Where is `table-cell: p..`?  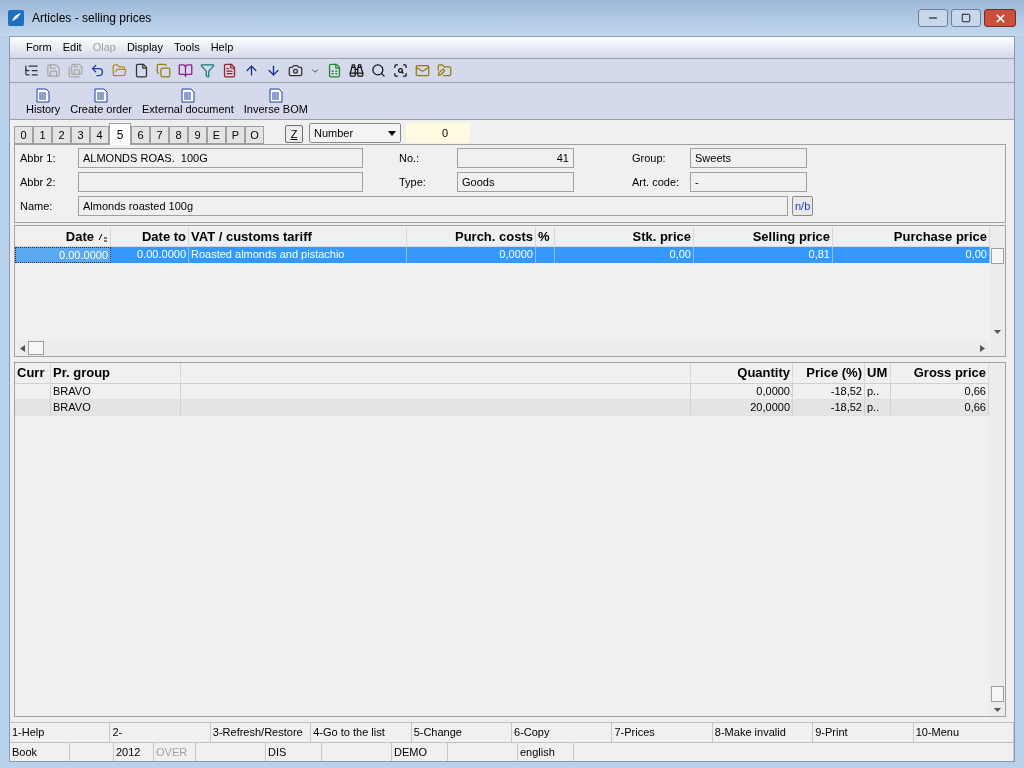
table-cell: p.. is located at coordinates (873, 391).